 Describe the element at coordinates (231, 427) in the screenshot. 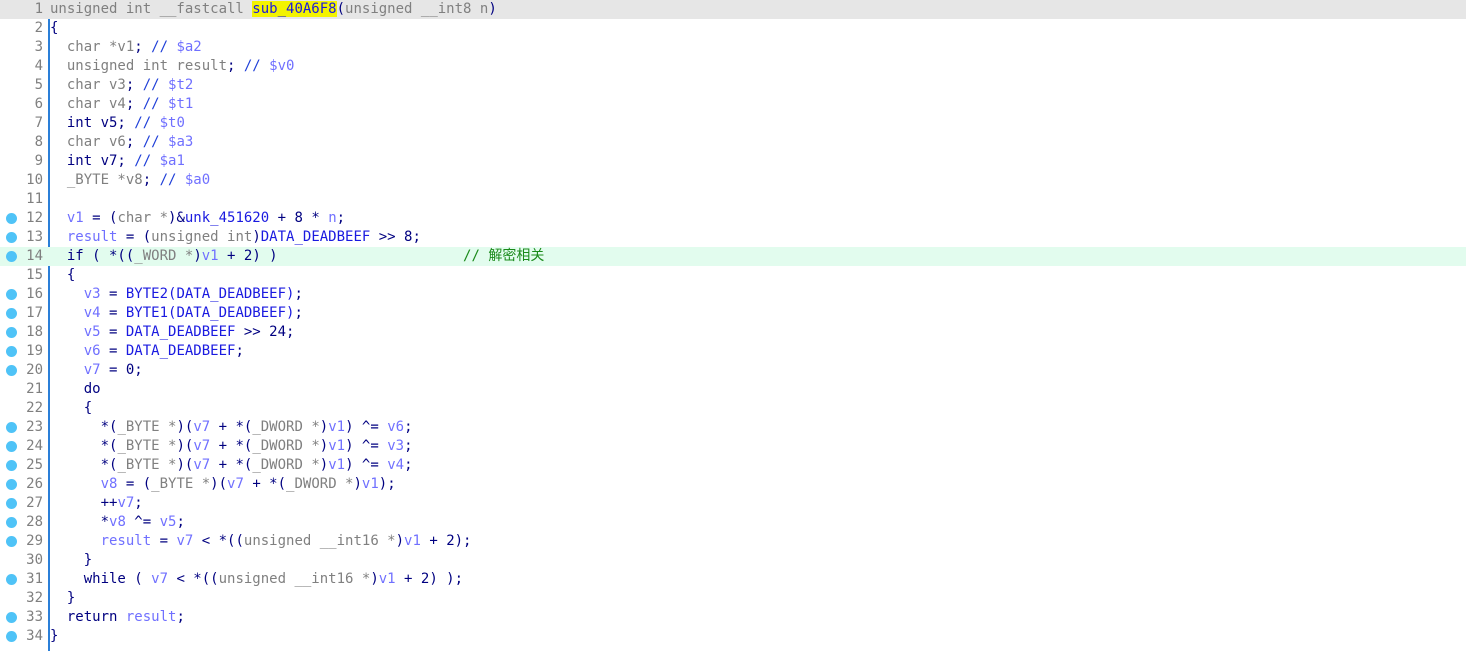

I see `code-text: *(_BYTE *)(v7 + *(_DWORD *)v1) ^= v6;` at that location.